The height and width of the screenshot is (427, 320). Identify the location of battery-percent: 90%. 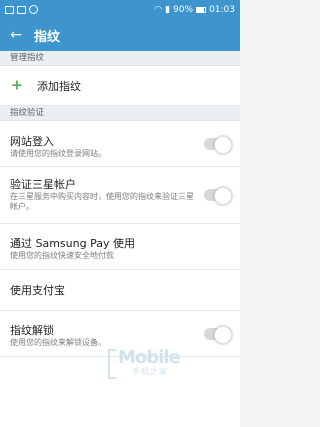
(183, 9).